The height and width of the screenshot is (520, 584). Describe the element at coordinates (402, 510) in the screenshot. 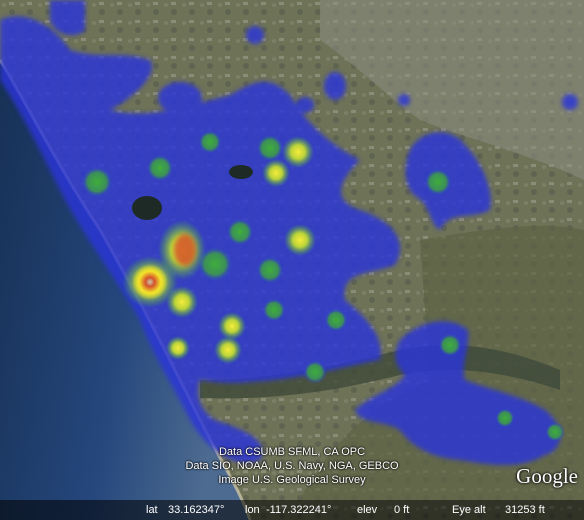

I see `elev-value: 0 ft` at that location.